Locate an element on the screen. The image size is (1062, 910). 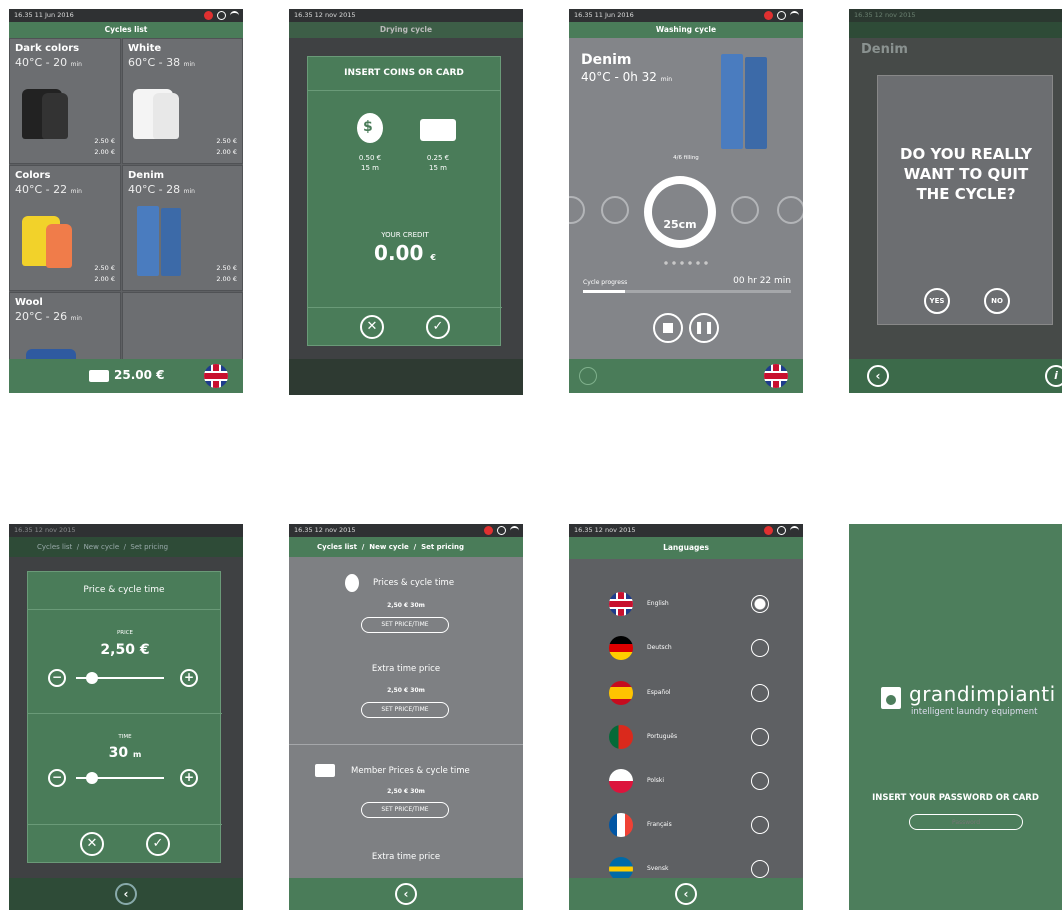
cycle-name: Colors is located at coordinates (33, 175).